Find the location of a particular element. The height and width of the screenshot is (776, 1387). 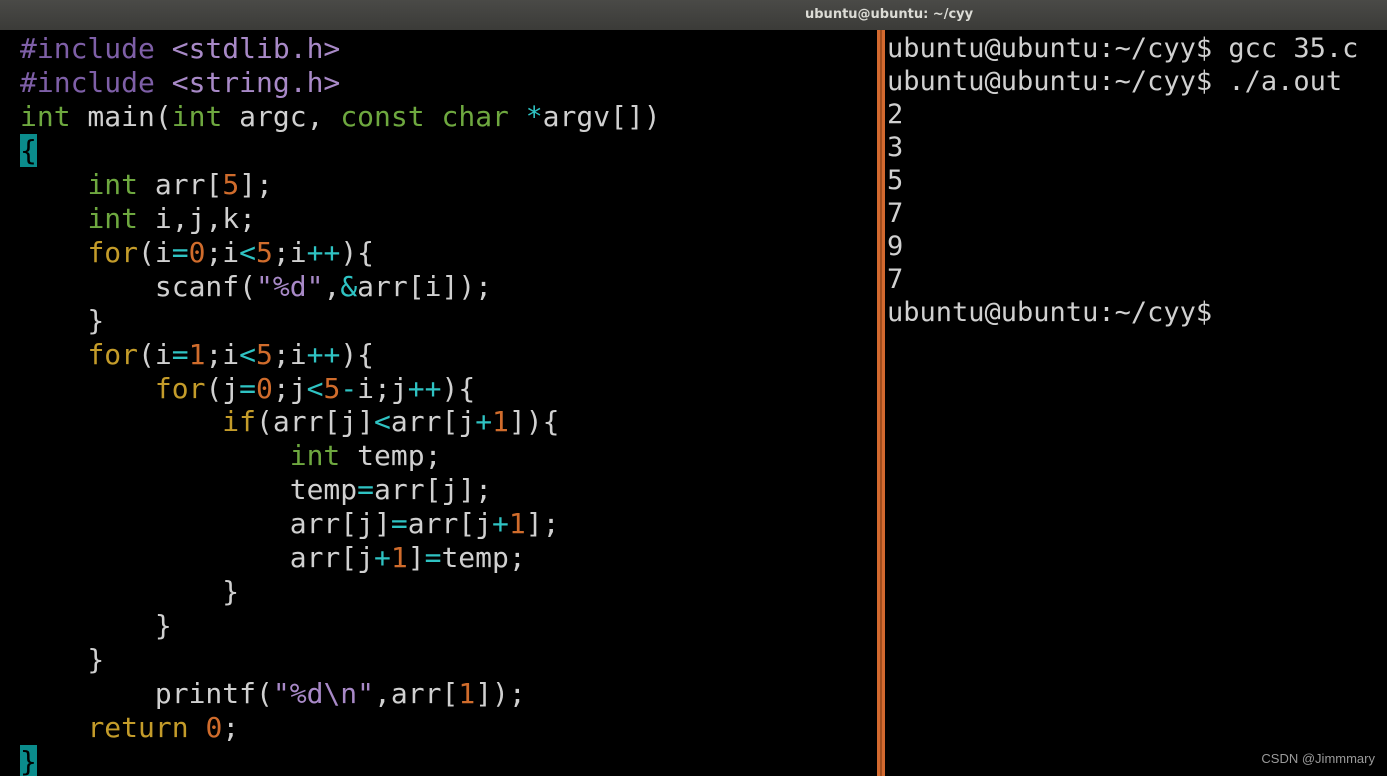

code-line: printf("%d\n",arr[1]); is located at coordinates (273, 694).